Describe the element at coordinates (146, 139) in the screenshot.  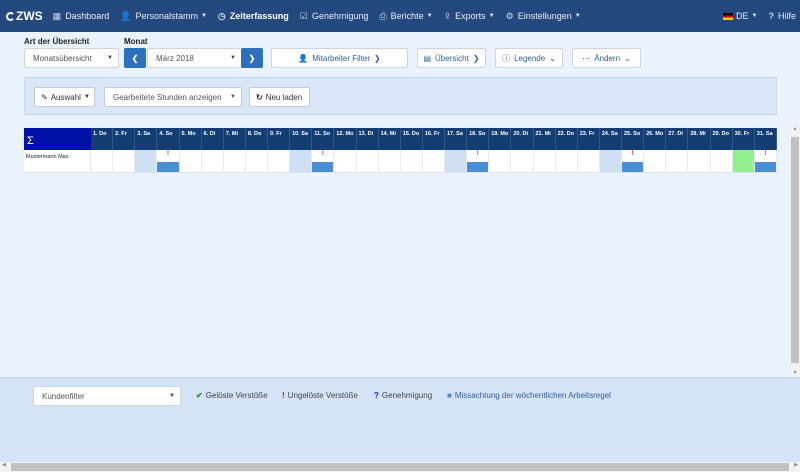
I see `day-header: 3. Sa` at that location.